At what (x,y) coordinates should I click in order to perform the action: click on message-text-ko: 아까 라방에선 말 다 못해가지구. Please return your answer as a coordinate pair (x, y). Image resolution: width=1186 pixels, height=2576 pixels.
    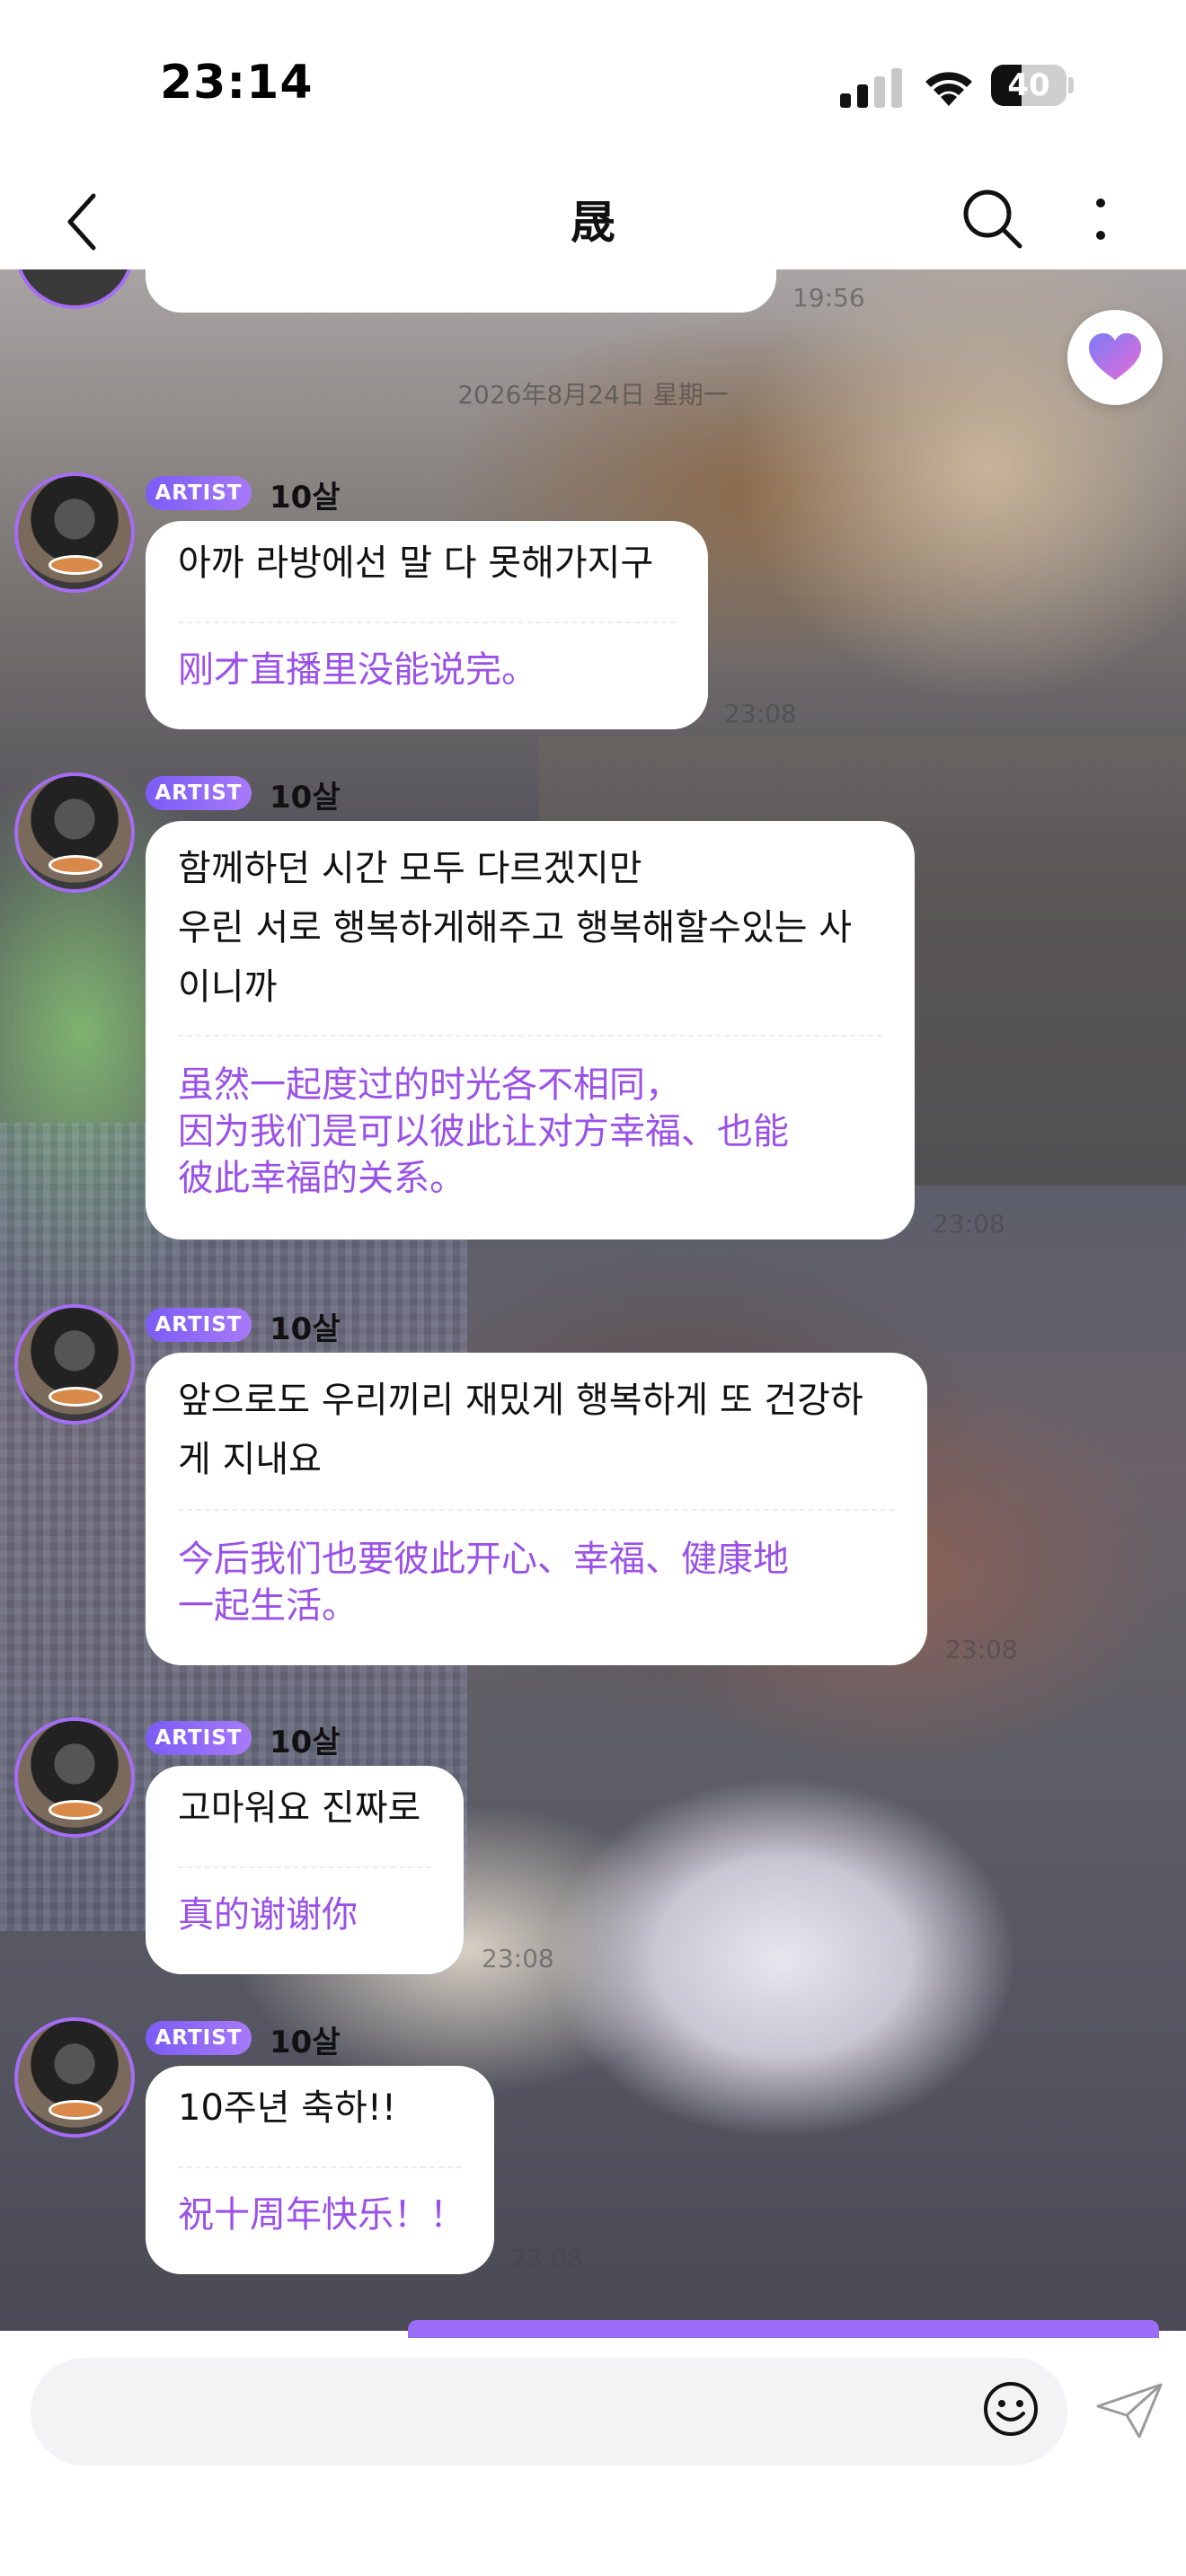
    Looking at the image, I should click on (416, 563).